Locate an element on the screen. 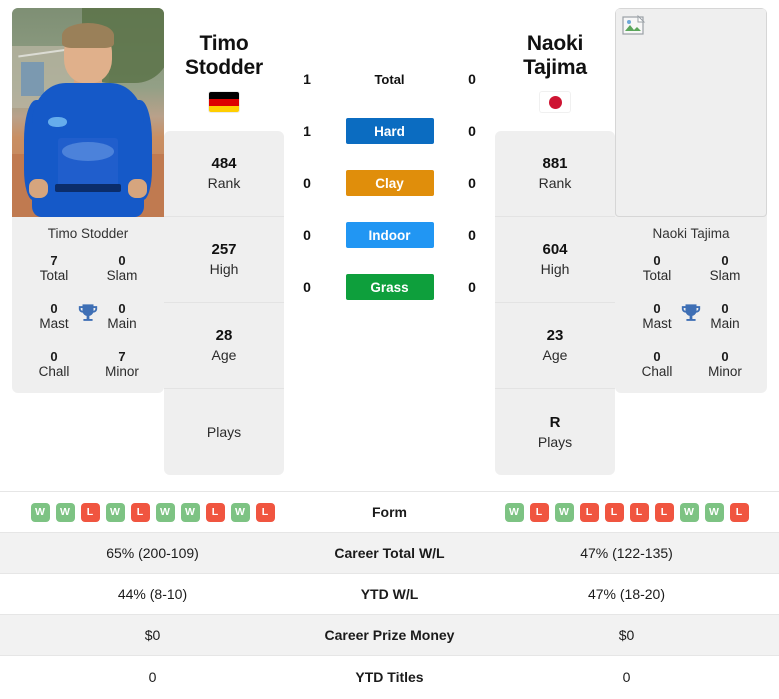 This screenshot has width=779, height=699. right-surface-total-count: 0 is located at coordinates (472, 79).